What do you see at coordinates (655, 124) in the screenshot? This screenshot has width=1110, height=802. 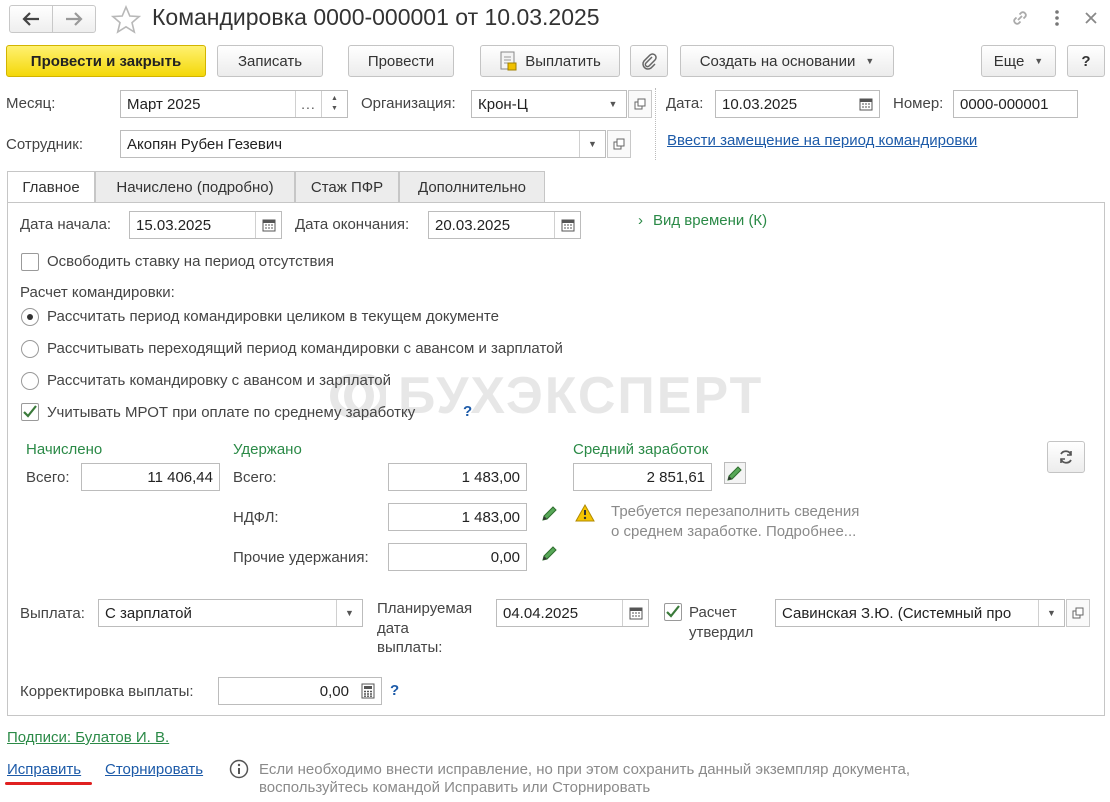 I see `vertical-divider` at bounding box center [655, 124].